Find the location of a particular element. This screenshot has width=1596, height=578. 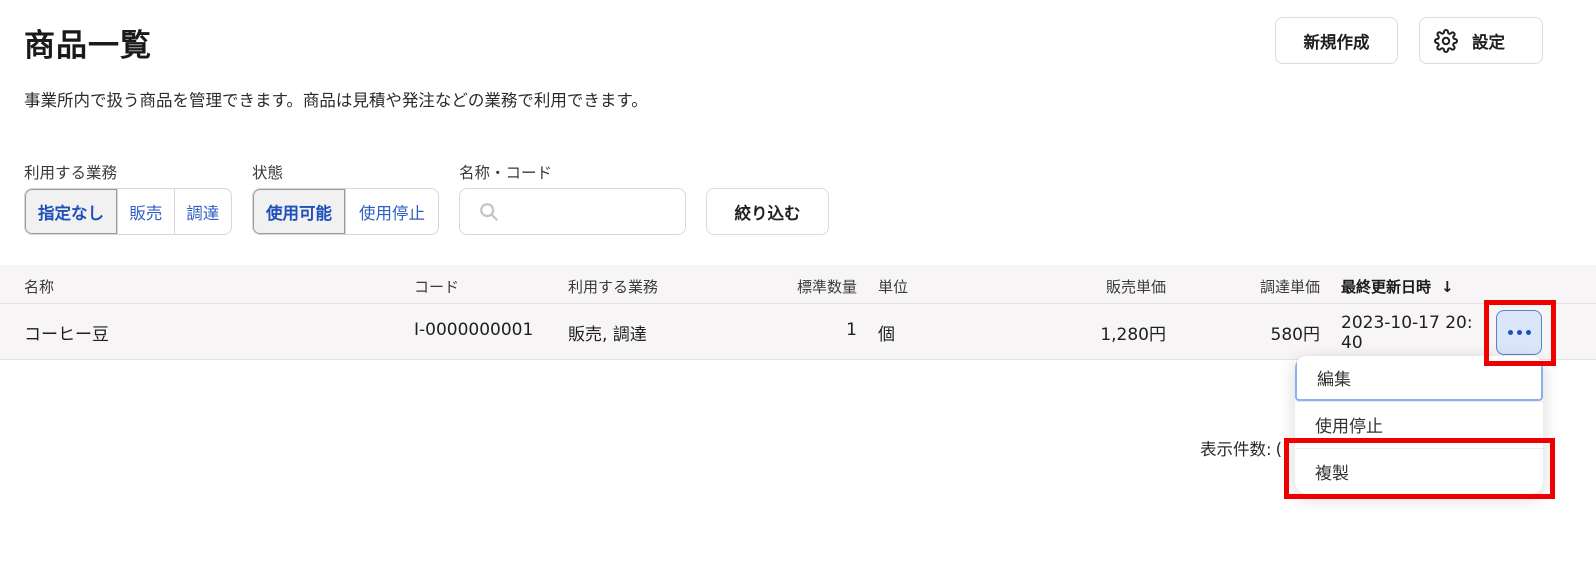

usage-filter-label: 利用する業務 is located at coordinates (71, 173).